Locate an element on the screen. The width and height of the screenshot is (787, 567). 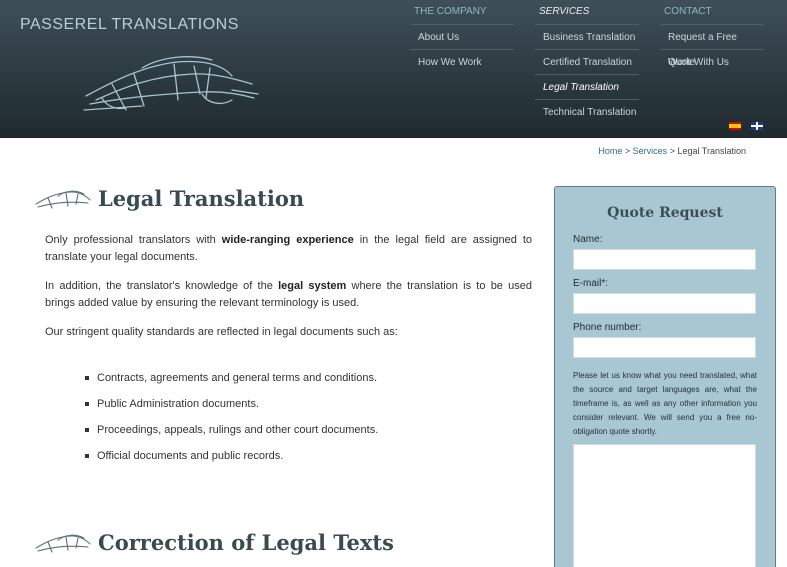
list-item: Public Administration documents. is located at coordinates (308, 404).